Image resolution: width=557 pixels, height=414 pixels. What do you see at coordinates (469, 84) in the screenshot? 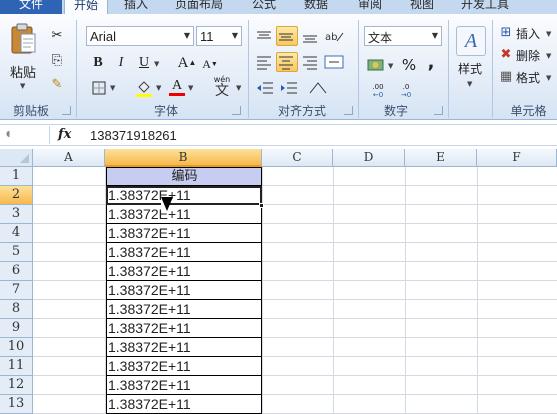
I see `styles-dropdown-icon: ▼` at bounding box center [469, 84].